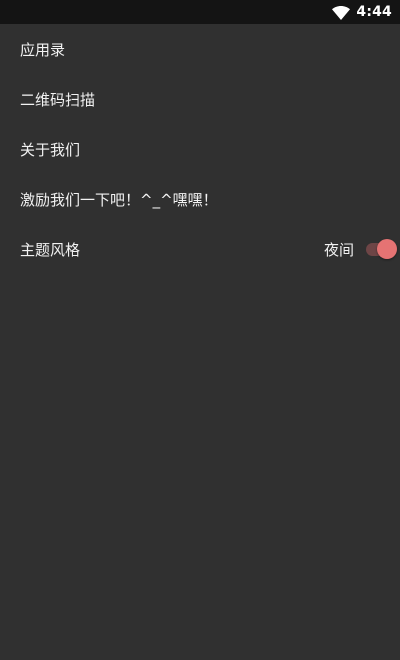 This screenshot has width=400, height=660. What do you see at coordinates (119, 199) in the screenshot?
I see `menu-item-label: 激励我们一下吧！^_^嘿嘿！` at bounding box center [119, 199].